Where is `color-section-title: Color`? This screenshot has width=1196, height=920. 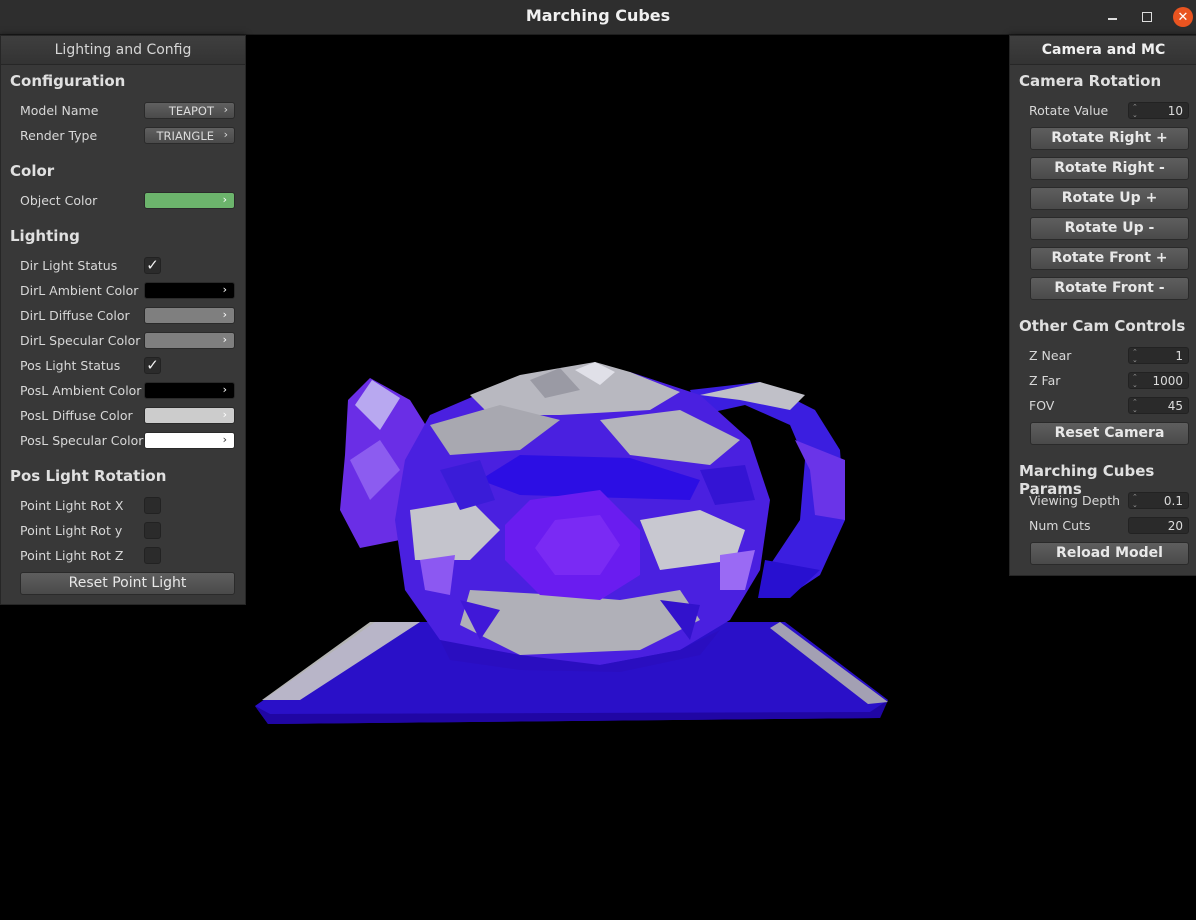
color-section-title: Color is located at coordinates (32, 171).